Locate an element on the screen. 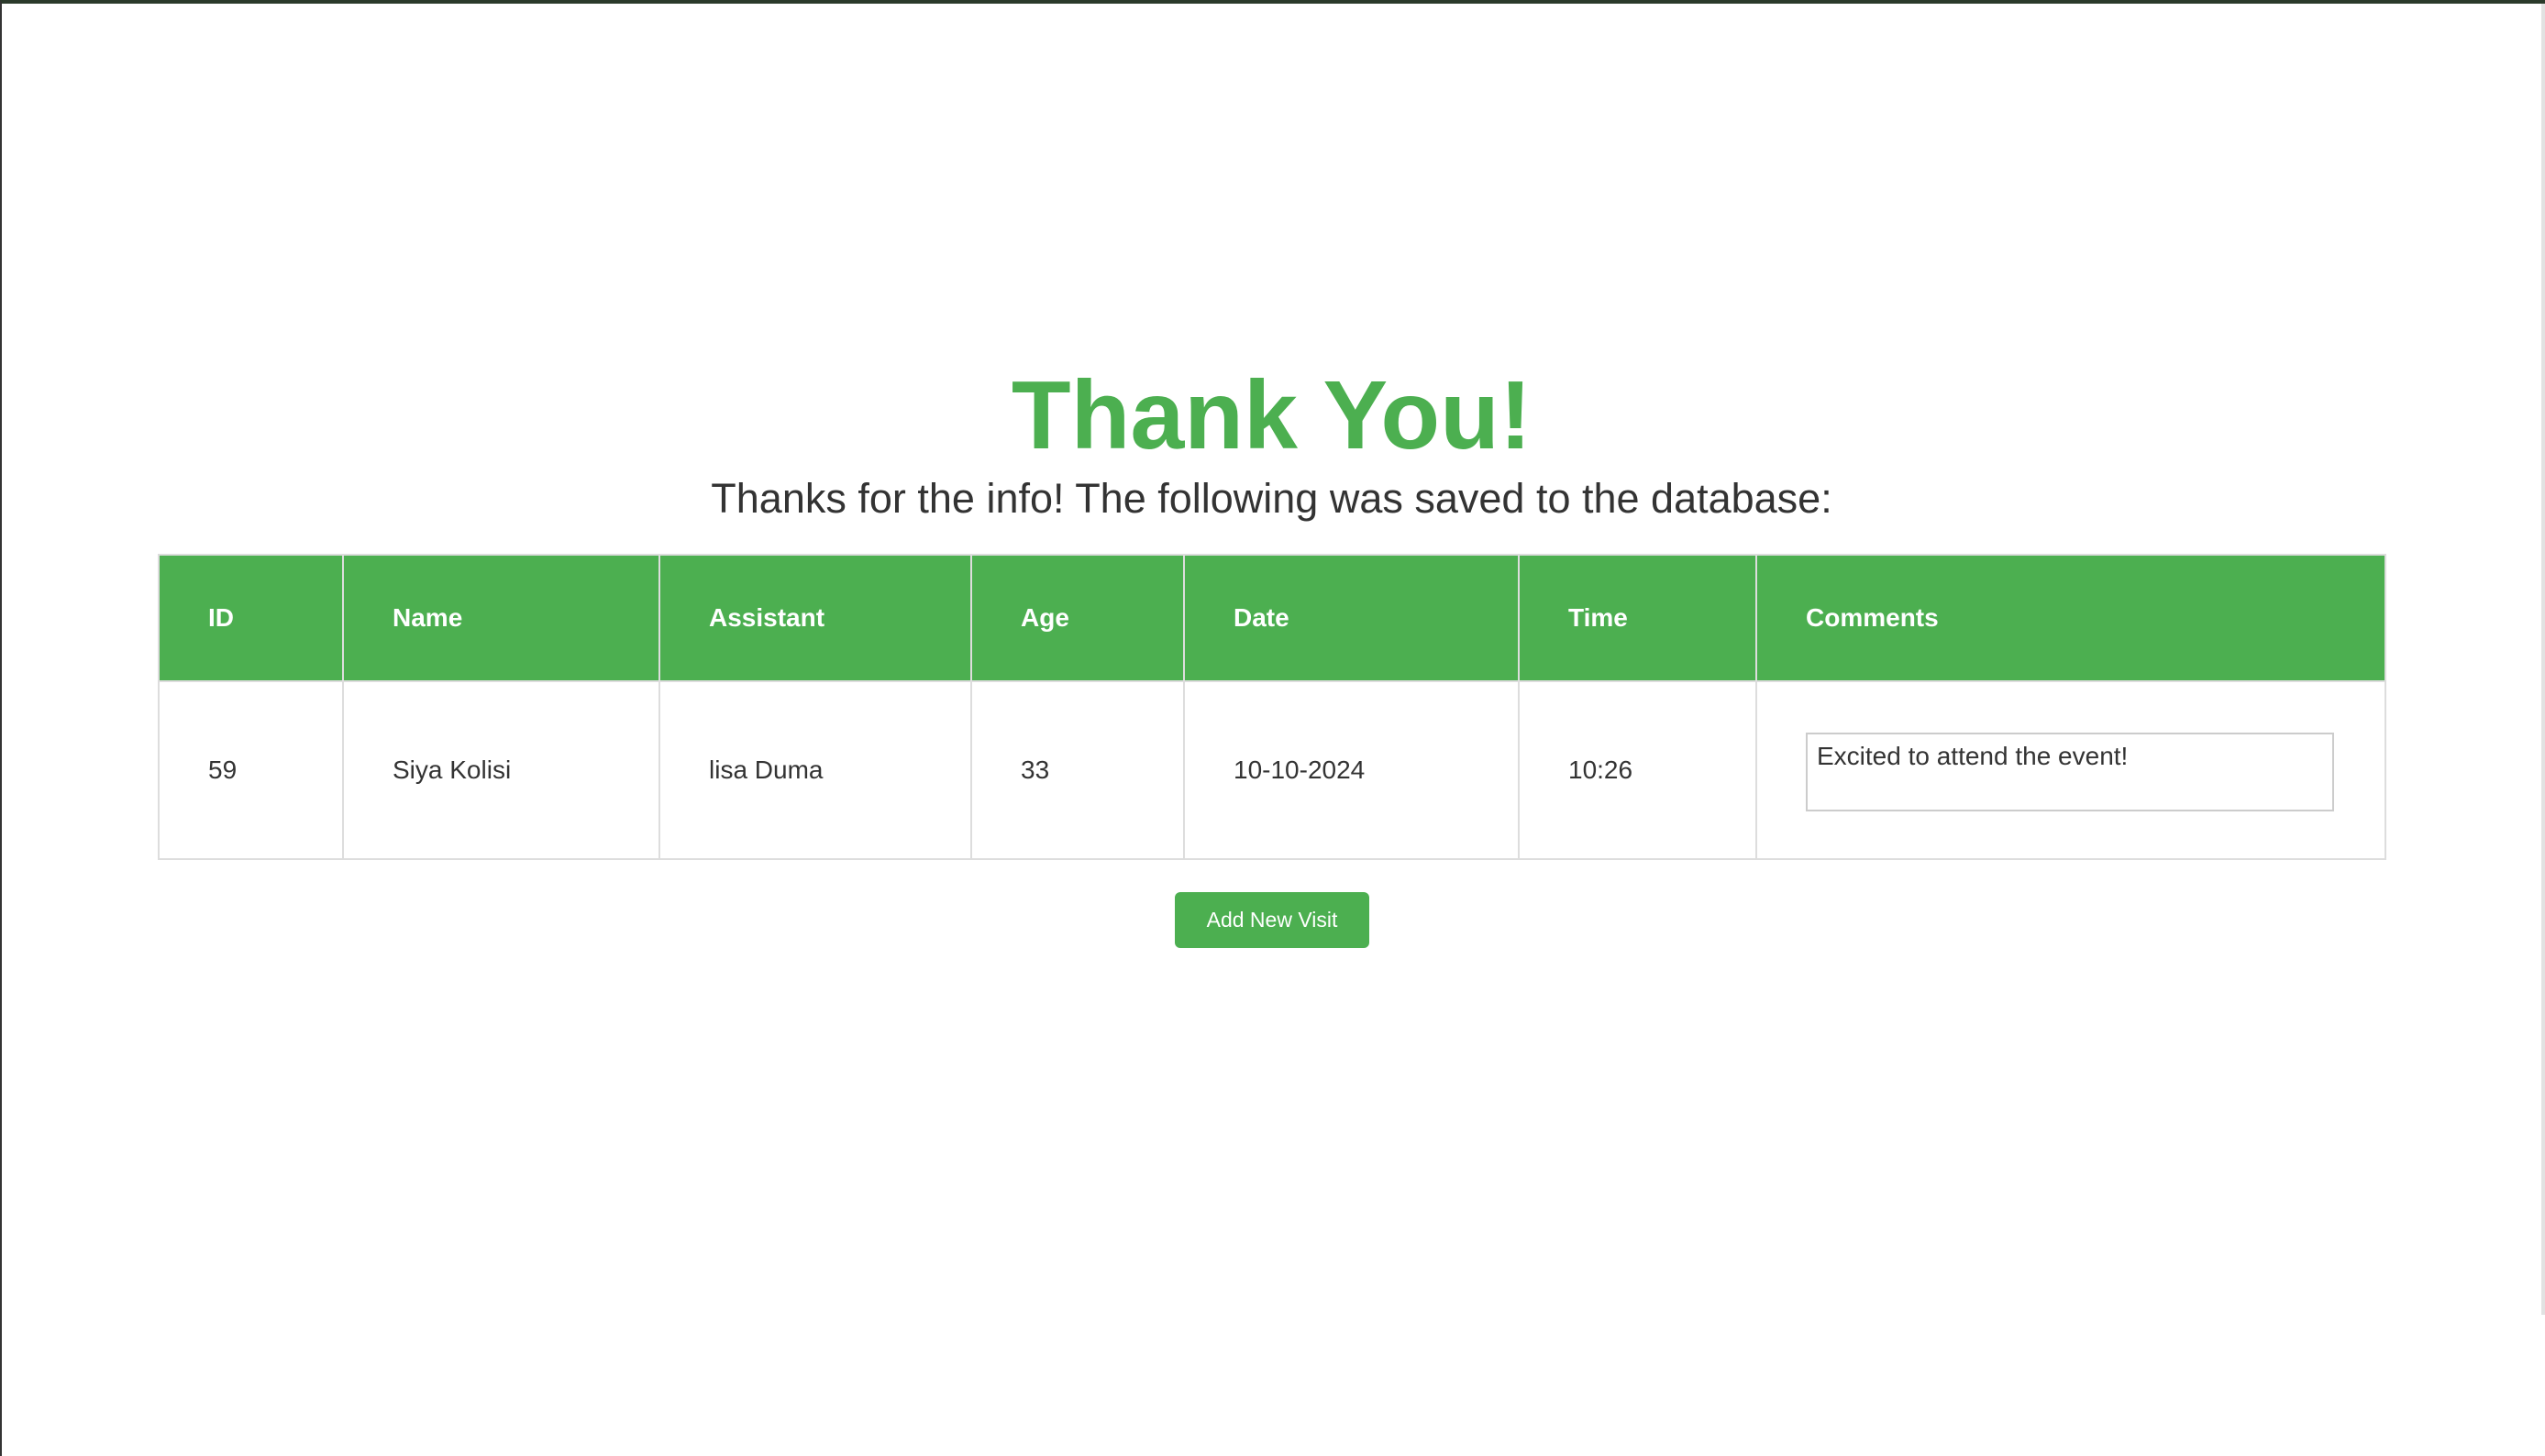 The height and width of the screenshot is (1456, 2545). table-header-row: ID Name Assistant Age Date Time Comments is located at coordinates (1272, 618).